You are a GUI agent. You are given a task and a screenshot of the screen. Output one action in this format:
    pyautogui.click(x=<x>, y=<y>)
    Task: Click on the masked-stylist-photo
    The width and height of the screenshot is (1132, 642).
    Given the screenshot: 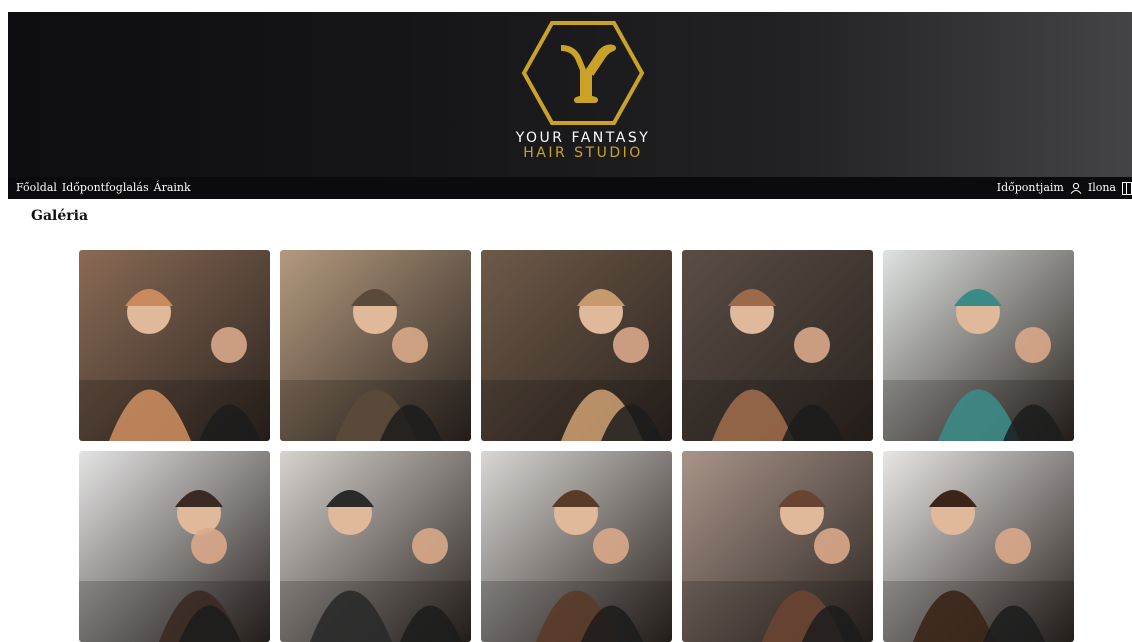 What is the action you would take?
    pyautogui.click(x=174, y=546)
    